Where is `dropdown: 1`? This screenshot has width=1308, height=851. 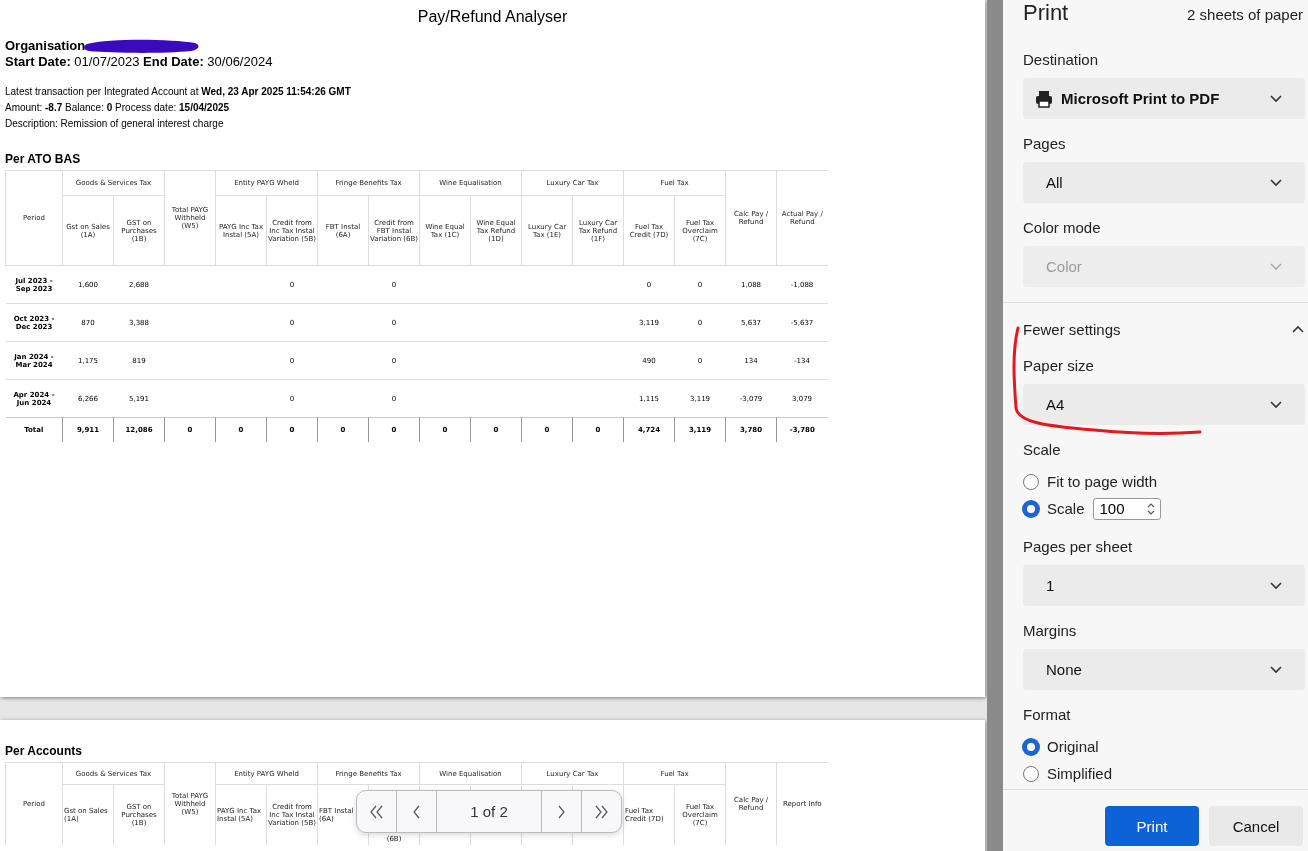
dropdown: 1 is located at coordinates (1164, 585).